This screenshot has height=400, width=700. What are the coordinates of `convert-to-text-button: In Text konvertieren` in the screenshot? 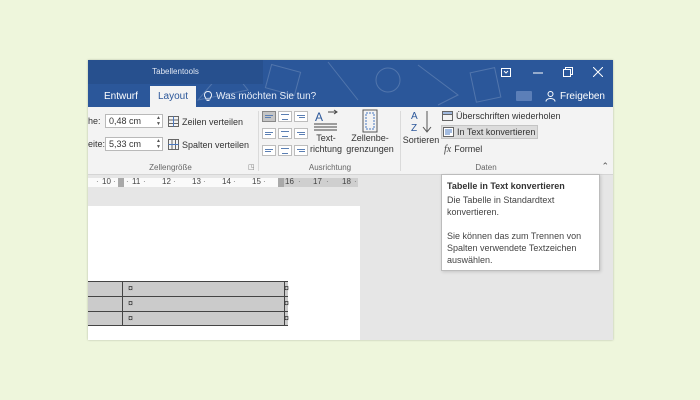 It's located at (490, 132).